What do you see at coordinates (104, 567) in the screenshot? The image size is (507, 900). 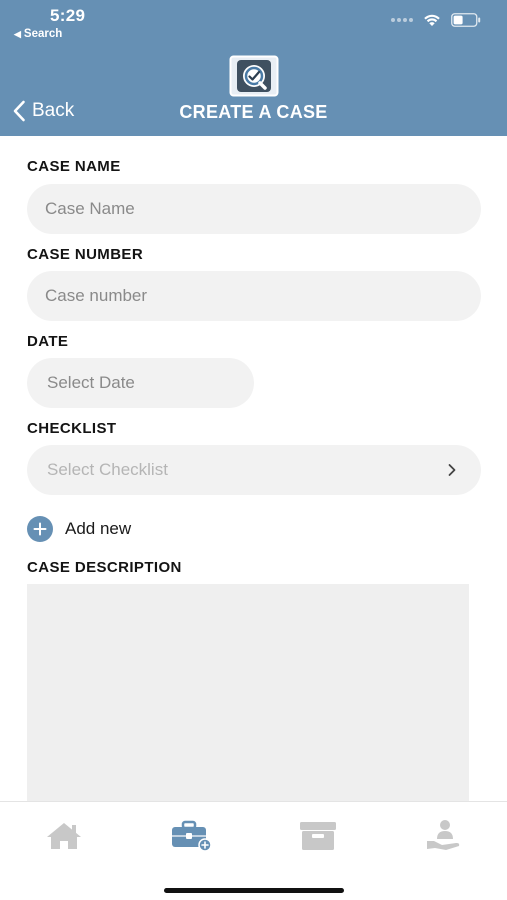 I see `case-description-label: CASE DESCRIPTION` at bounding box center [104, 567].